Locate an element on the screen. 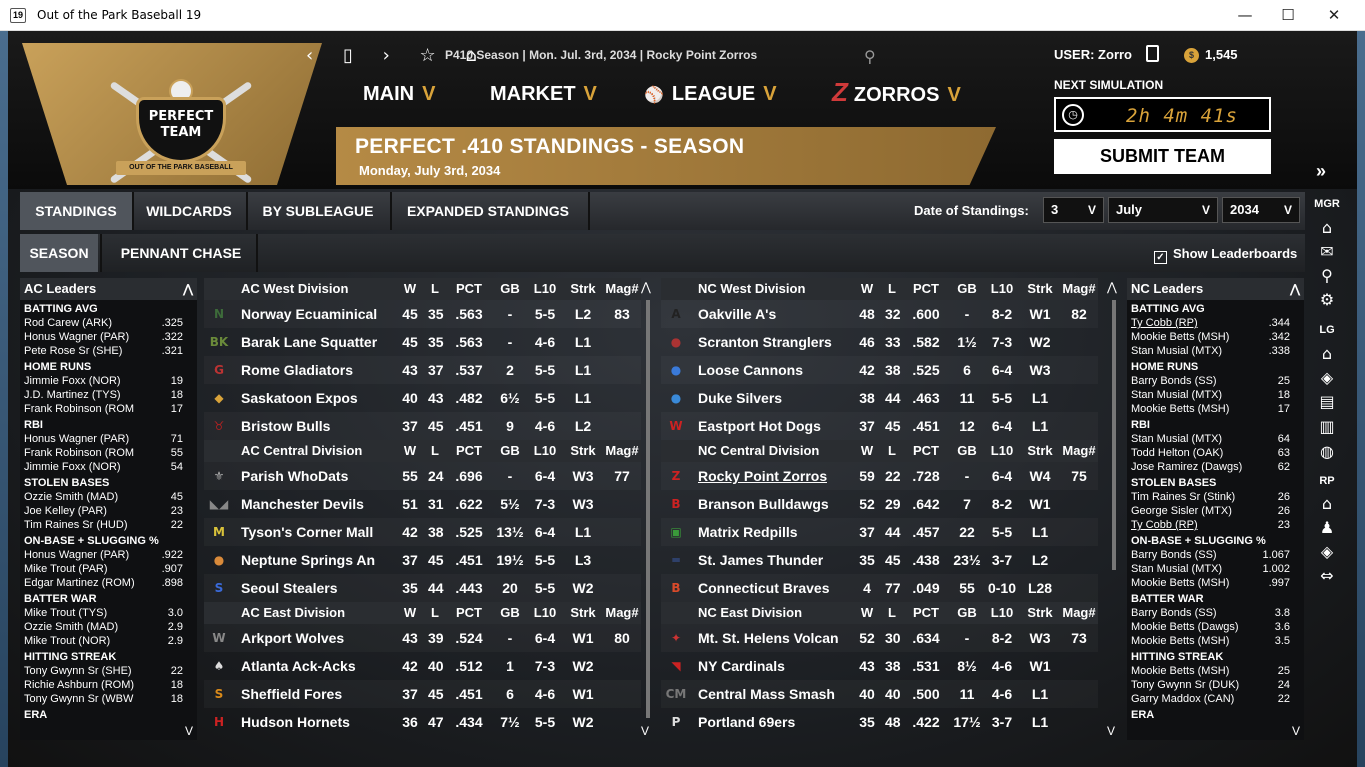  forward-icon: › is located at coordinates (392, 55).